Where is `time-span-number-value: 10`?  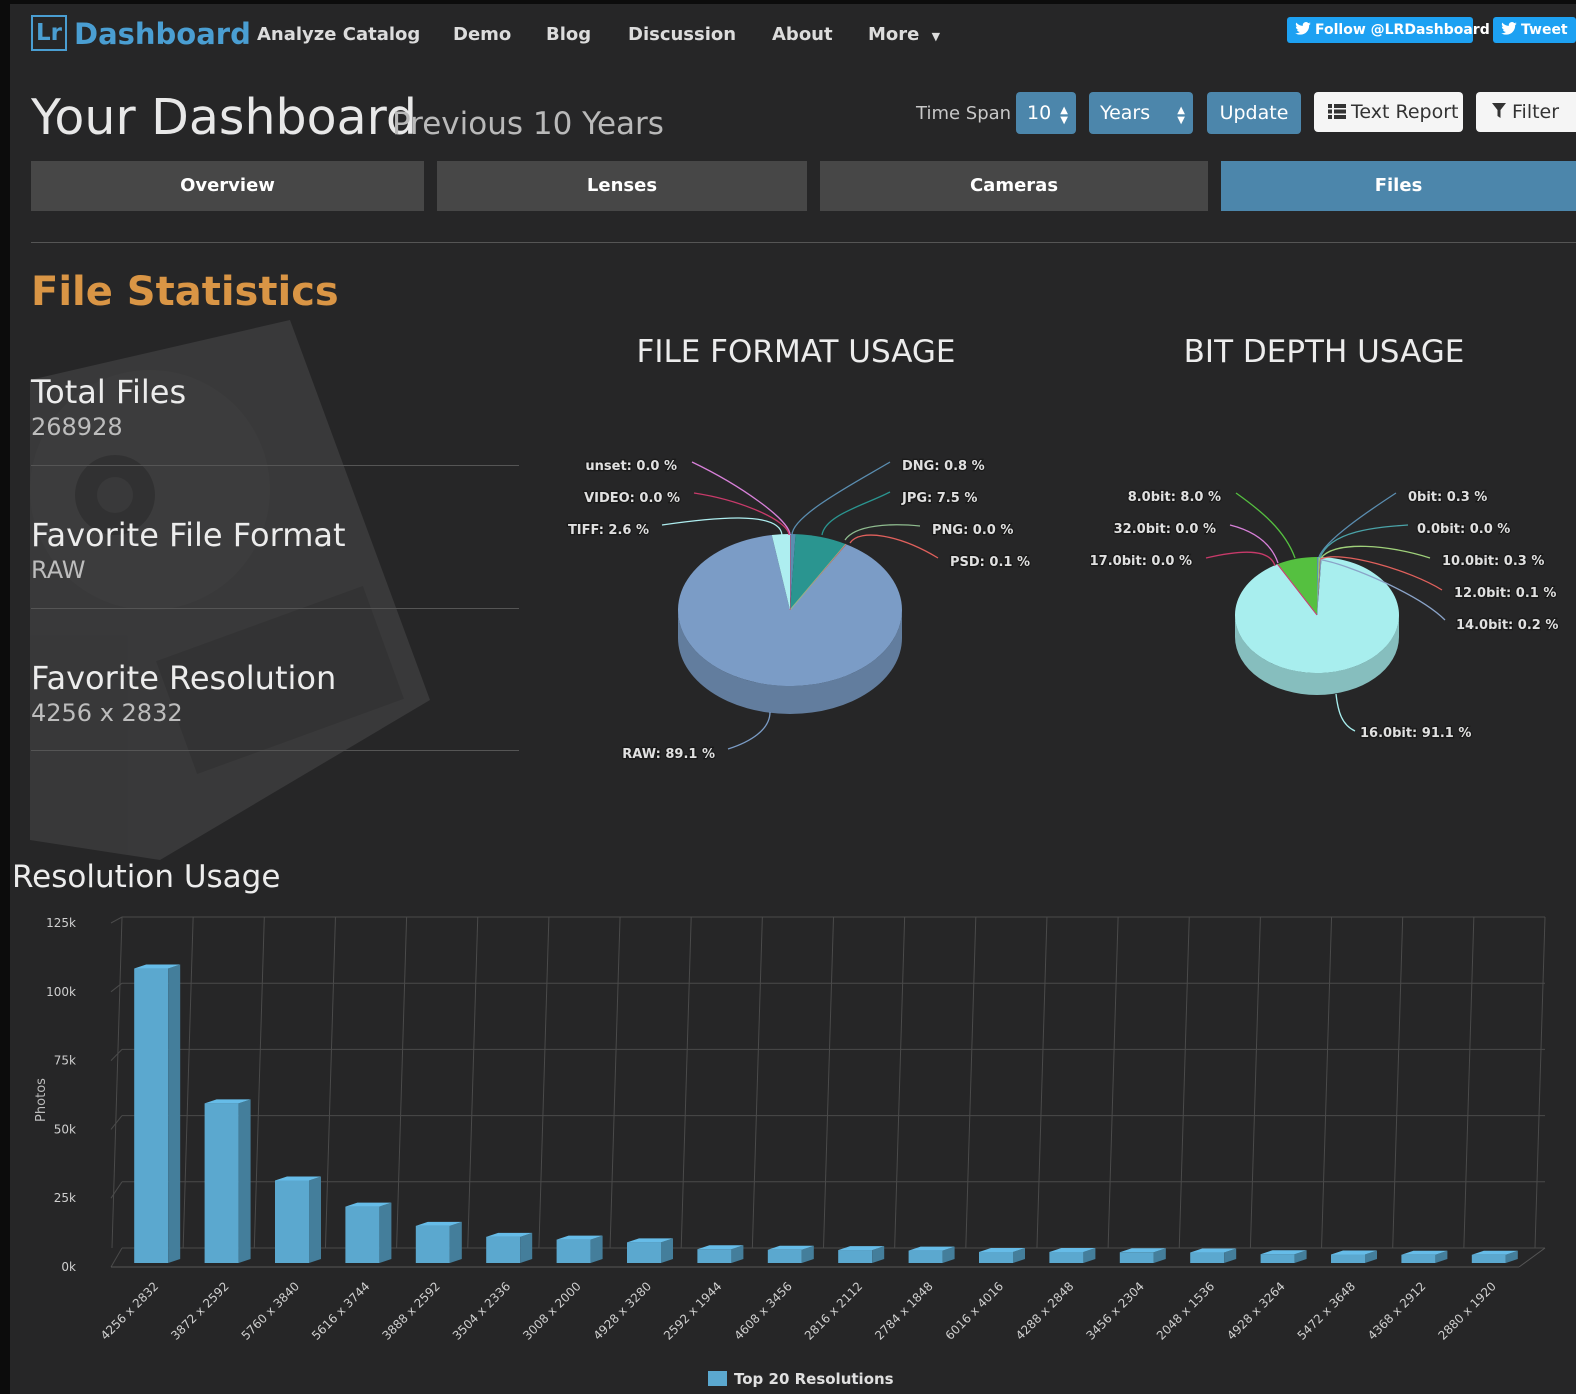 time-span-number-value: 10 is located at coordinates (1039, 113).